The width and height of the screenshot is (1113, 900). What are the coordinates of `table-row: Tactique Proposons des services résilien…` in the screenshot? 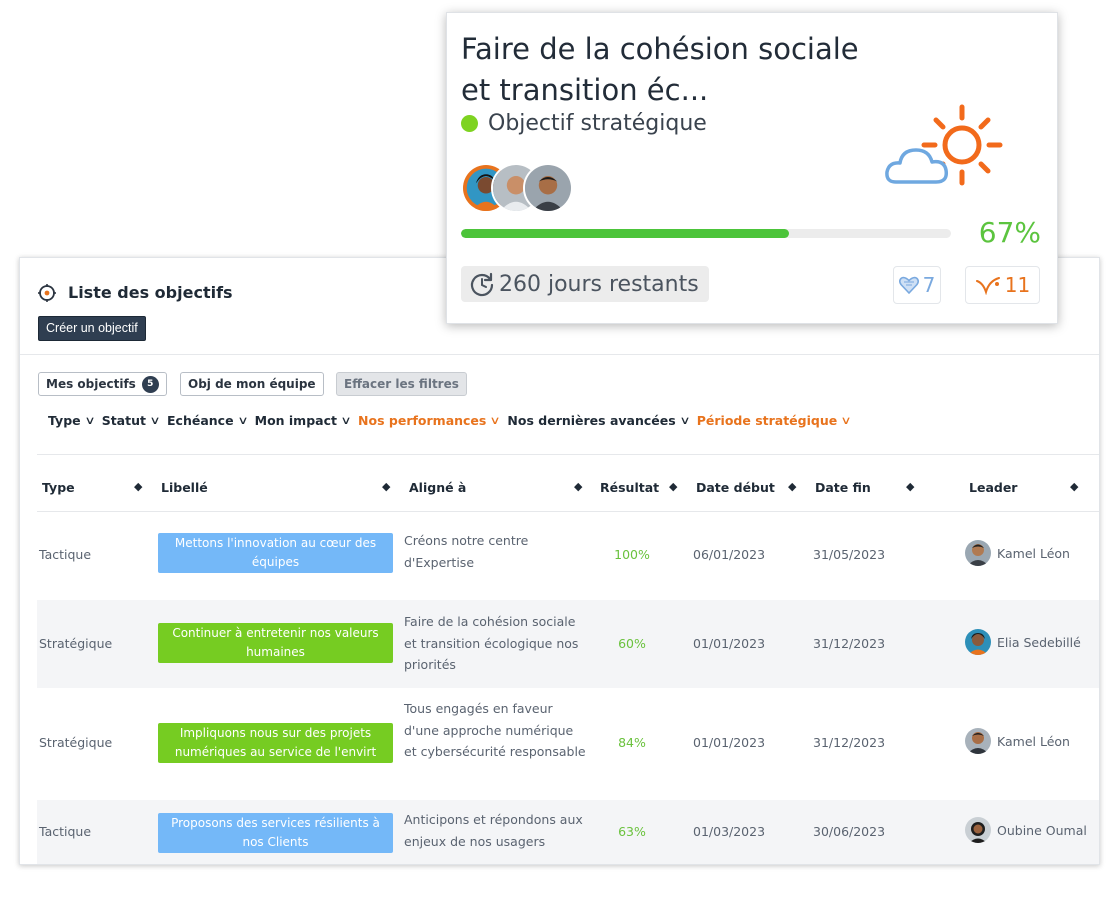 It's located at (568, 832).